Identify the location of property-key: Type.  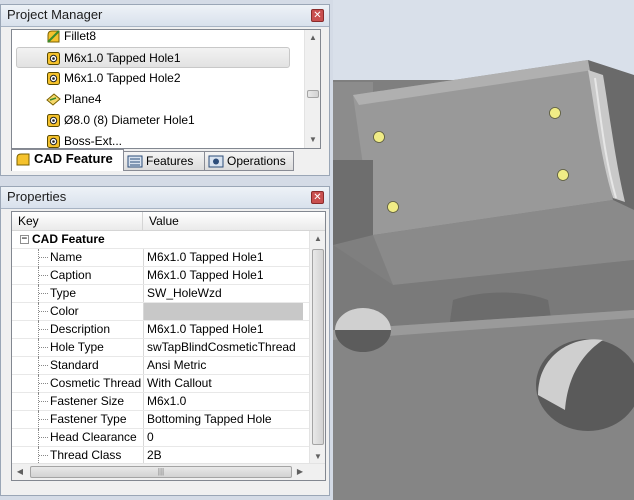
(63, 293).